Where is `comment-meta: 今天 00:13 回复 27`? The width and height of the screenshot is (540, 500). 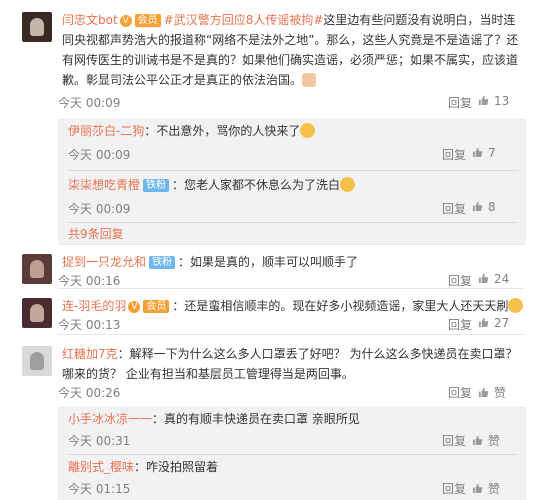
comment-meta: 今天 00:13 回复 27 is located at coordinates (291, 325).